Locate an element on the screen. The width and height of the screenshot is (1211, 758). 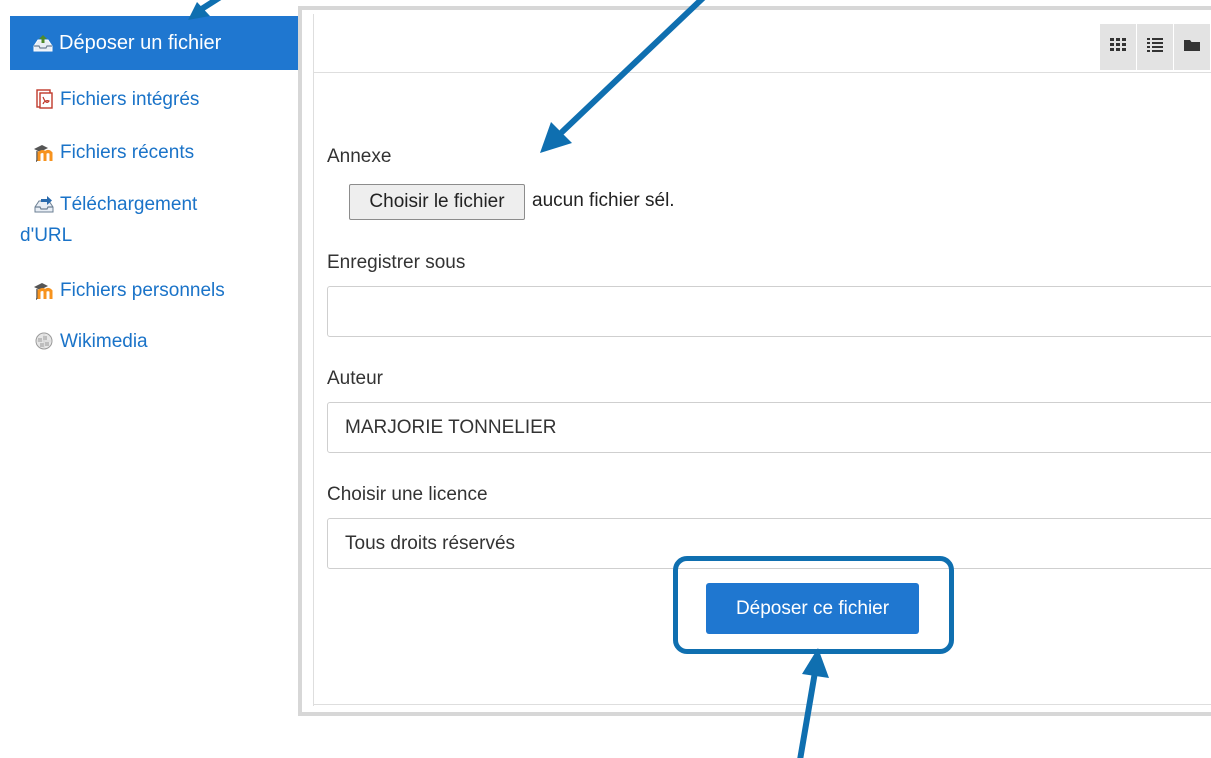
url-download-icon is located at coordinates (44, 204).